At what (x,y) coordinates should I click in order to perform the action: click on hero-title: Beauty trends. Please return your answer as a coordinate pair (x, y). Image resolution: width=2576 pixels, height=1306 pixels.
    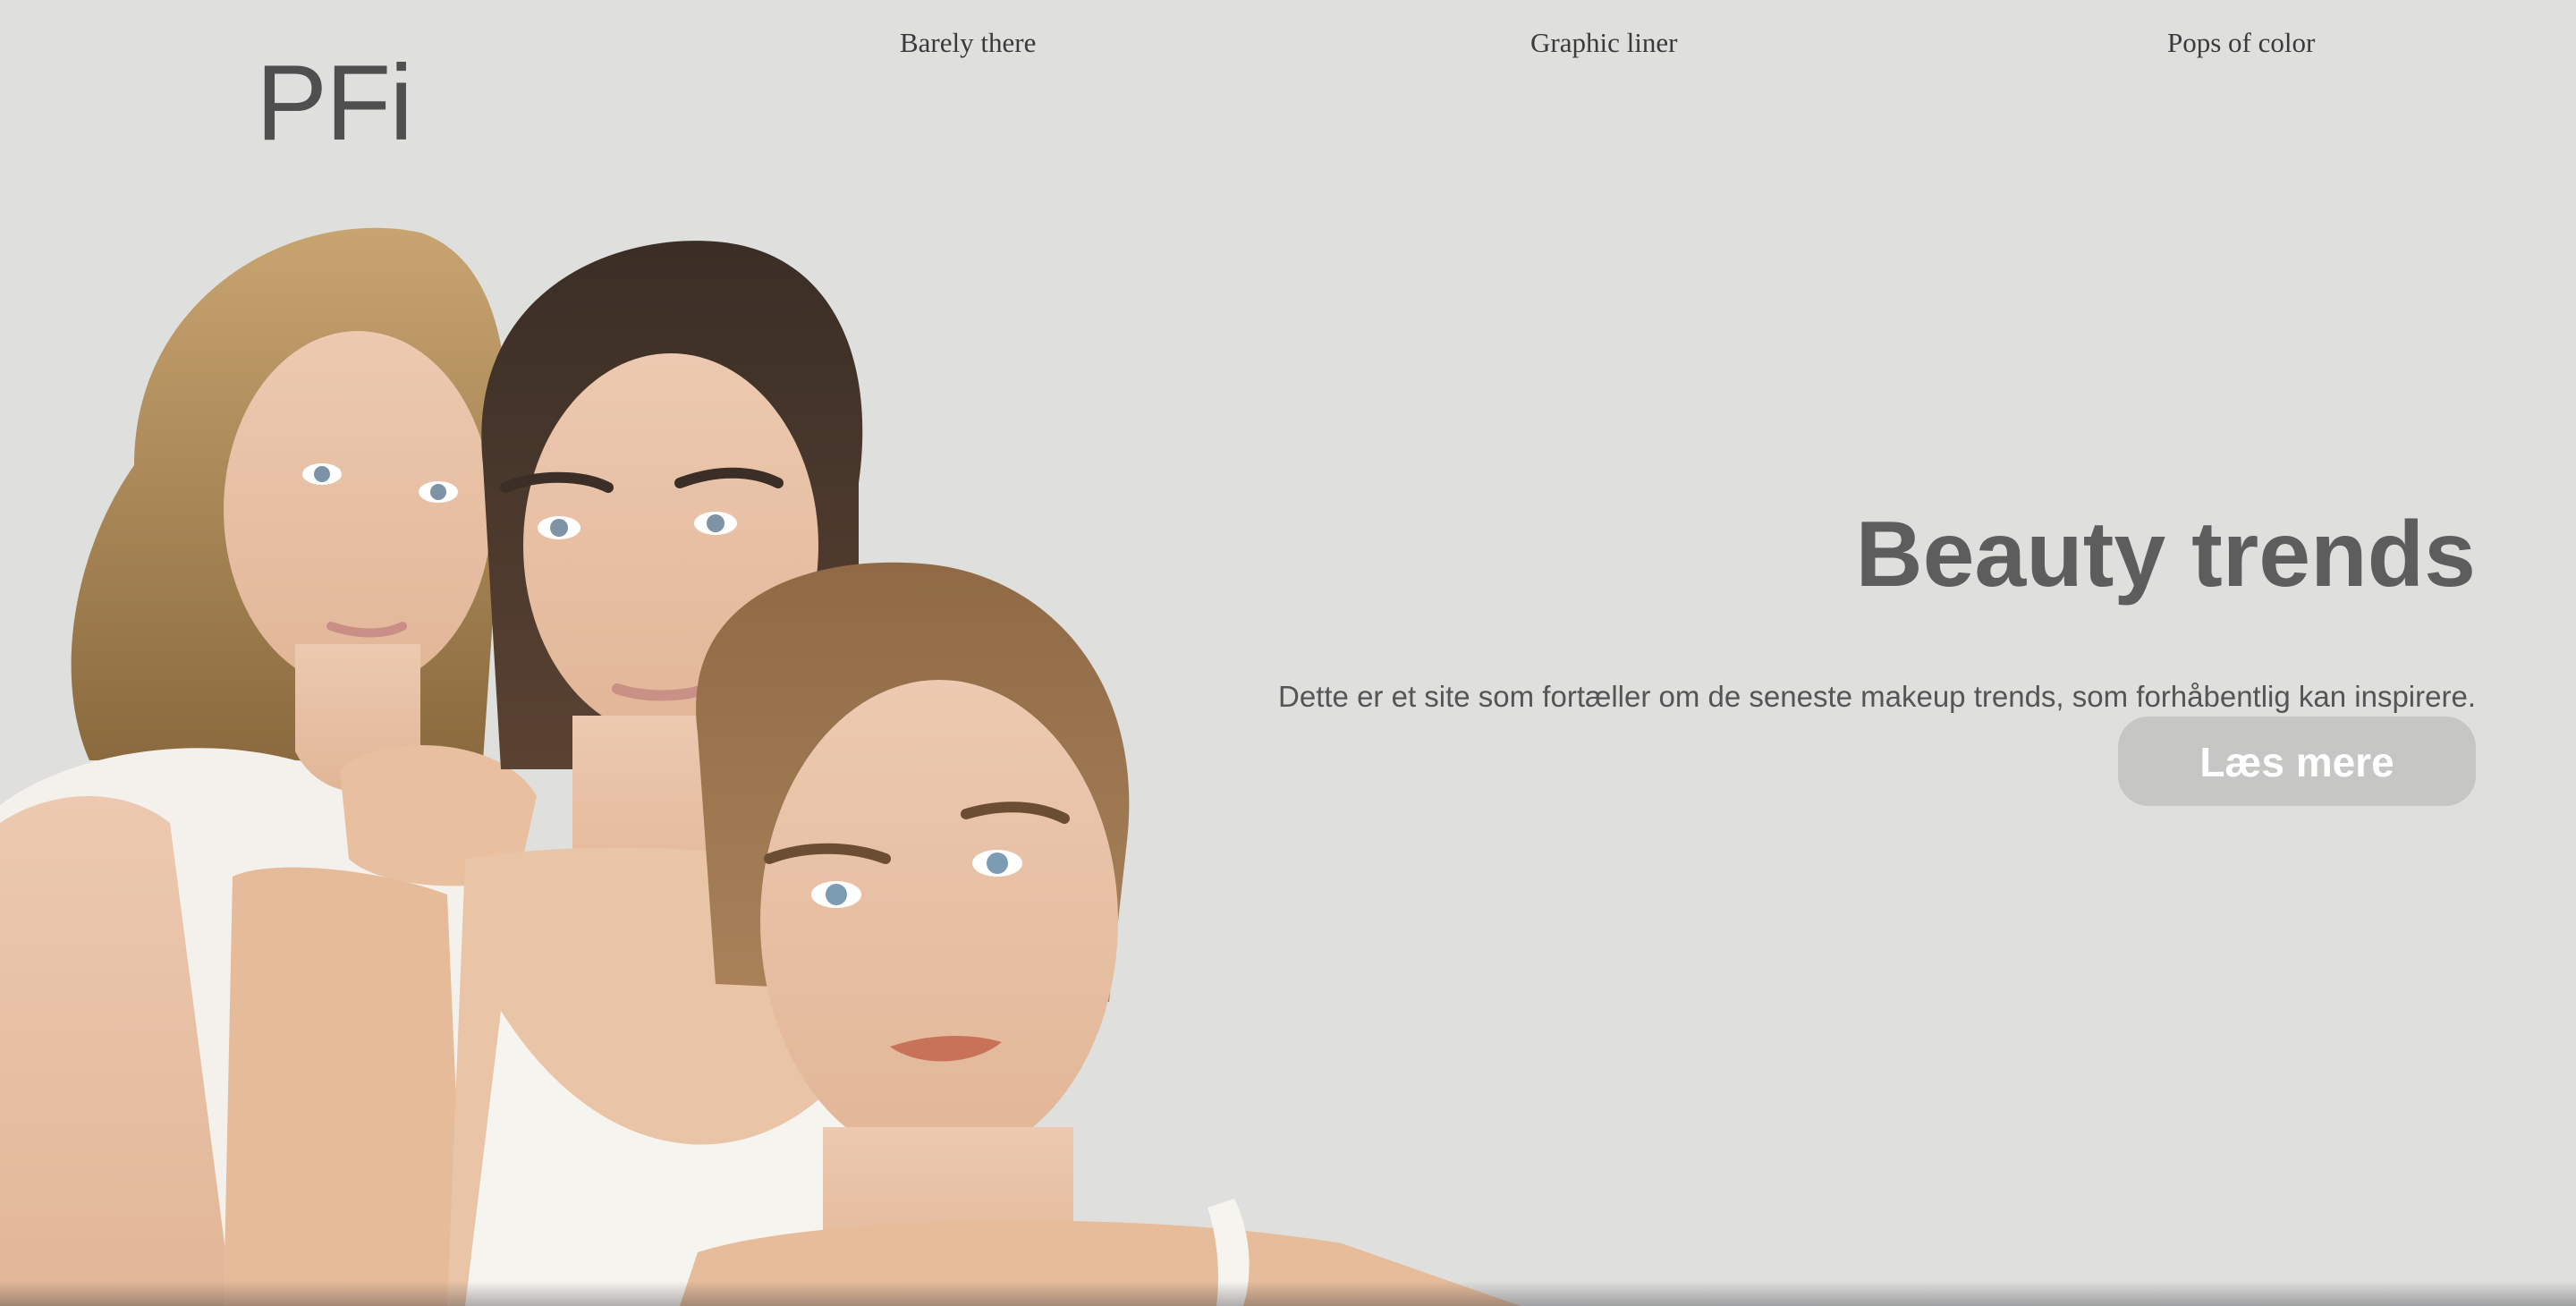
    Looking at the image, I should click on (2165, 554).